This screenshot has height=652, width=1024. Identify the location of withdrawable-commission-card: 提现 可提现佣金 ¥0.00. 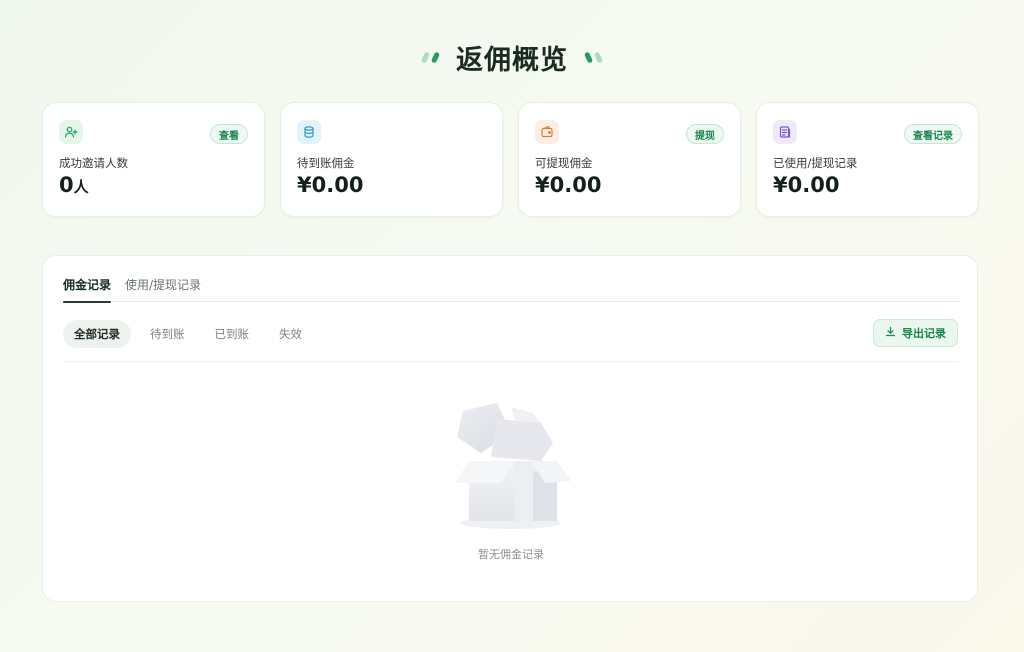
(629, 159).